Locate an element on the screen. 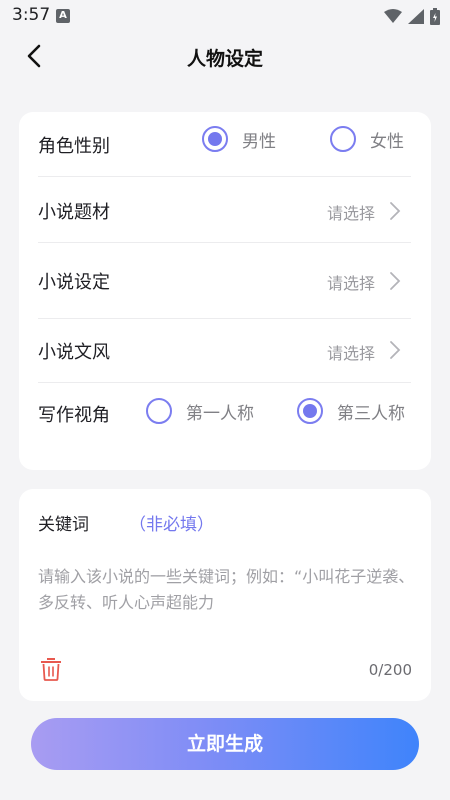 This screenshot has height=800, width=450. page-title: 人物设定 is located at coordinates (224, 59).